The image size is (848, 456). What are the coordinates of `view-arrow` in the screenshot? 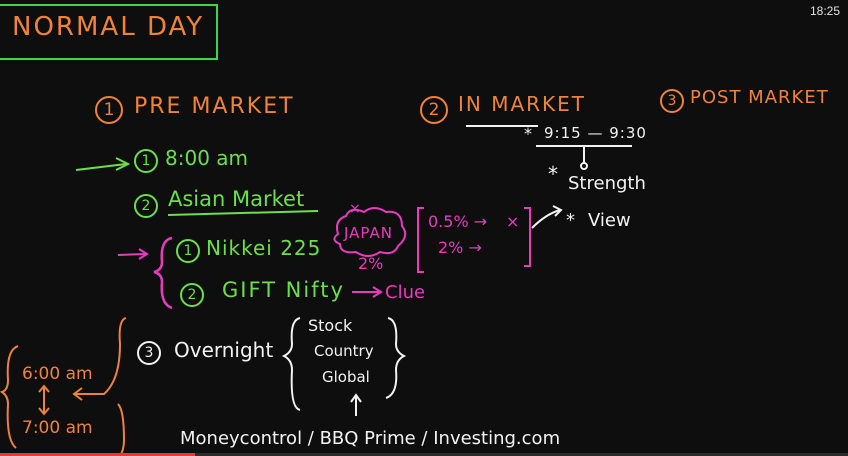 It's located at (546, 219).